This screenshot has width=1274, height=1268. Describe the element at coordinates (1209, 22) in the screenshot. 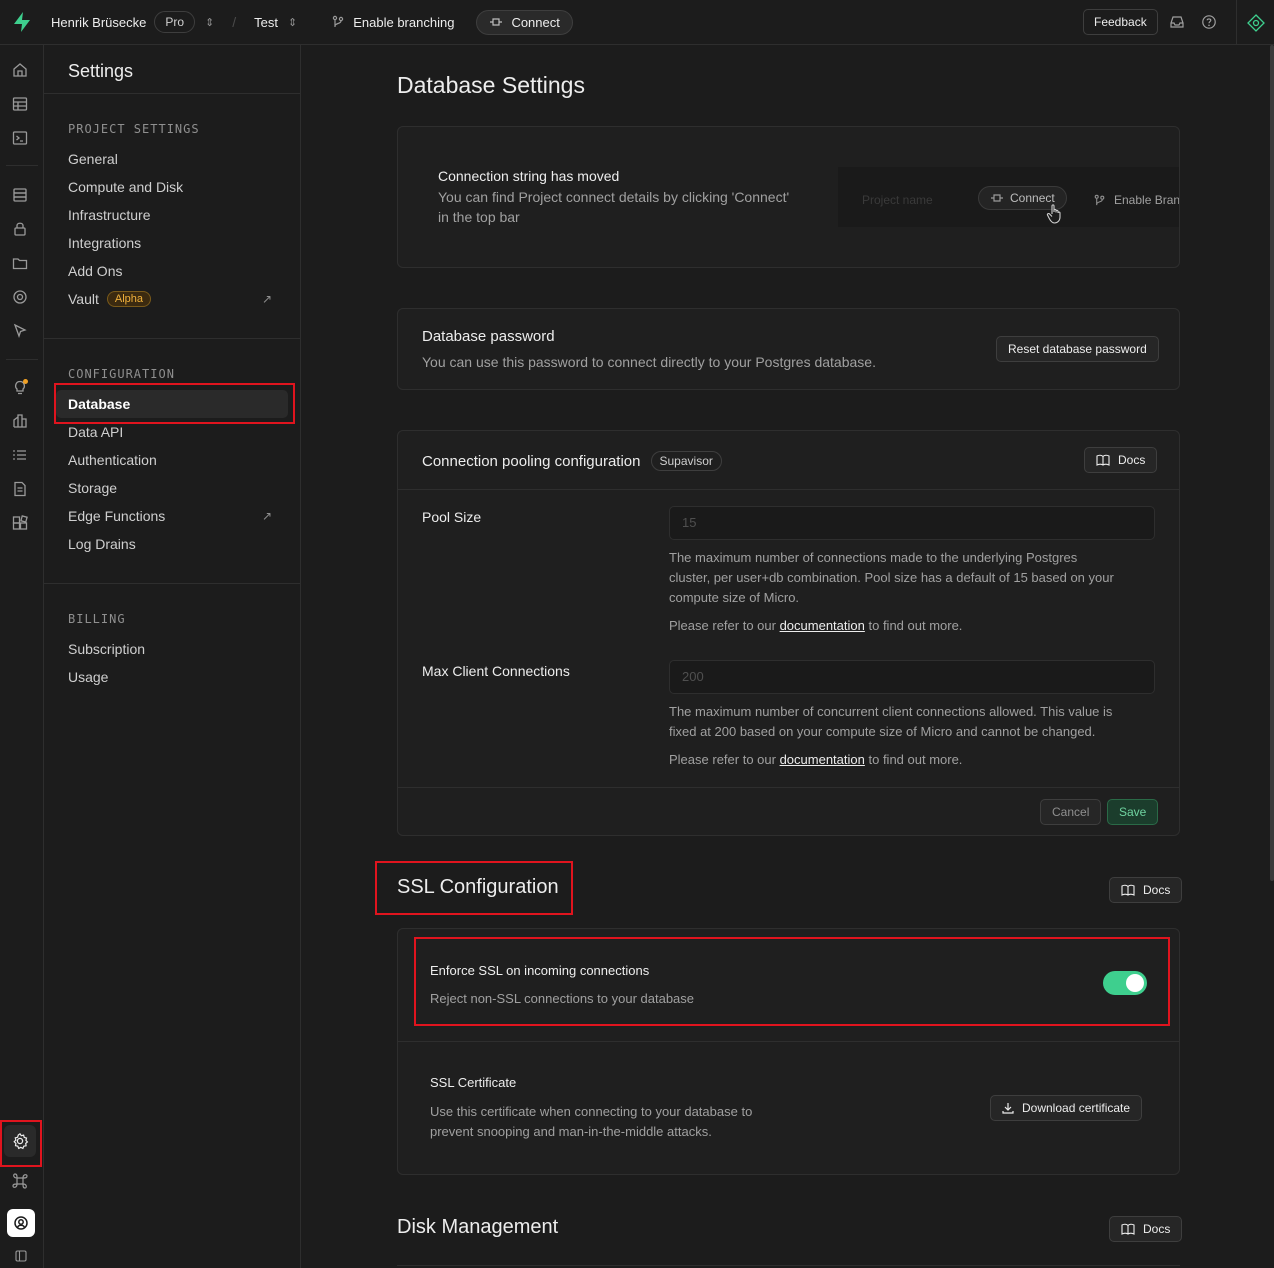

I see `help-icon` at that location.